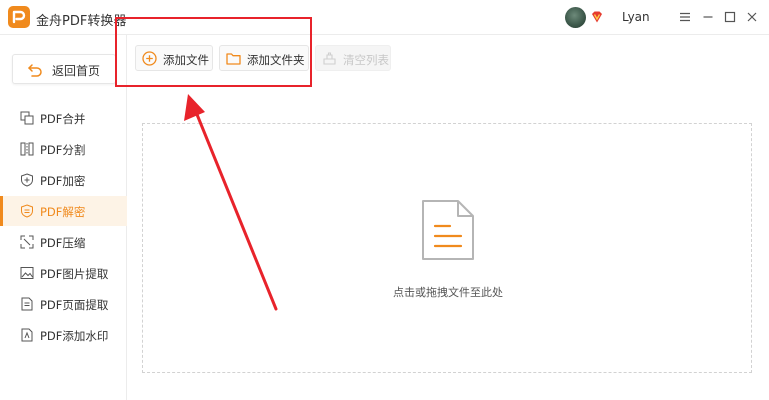  I want to click on sidebar-item-merge: PDF合并, so click(63, 118).